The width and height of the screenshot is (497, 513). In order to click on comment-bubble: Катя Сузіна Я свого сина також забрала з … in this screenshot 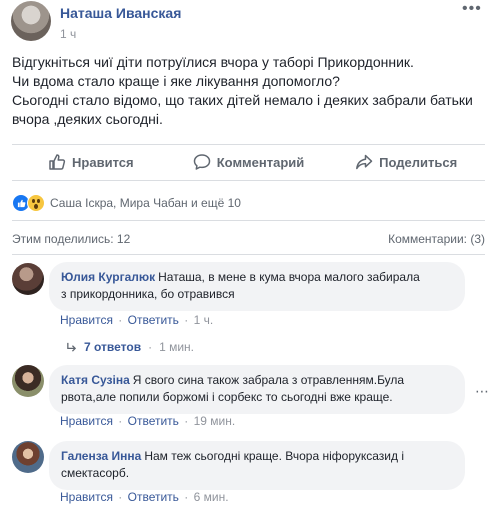, I will do `click(257, 389)`.